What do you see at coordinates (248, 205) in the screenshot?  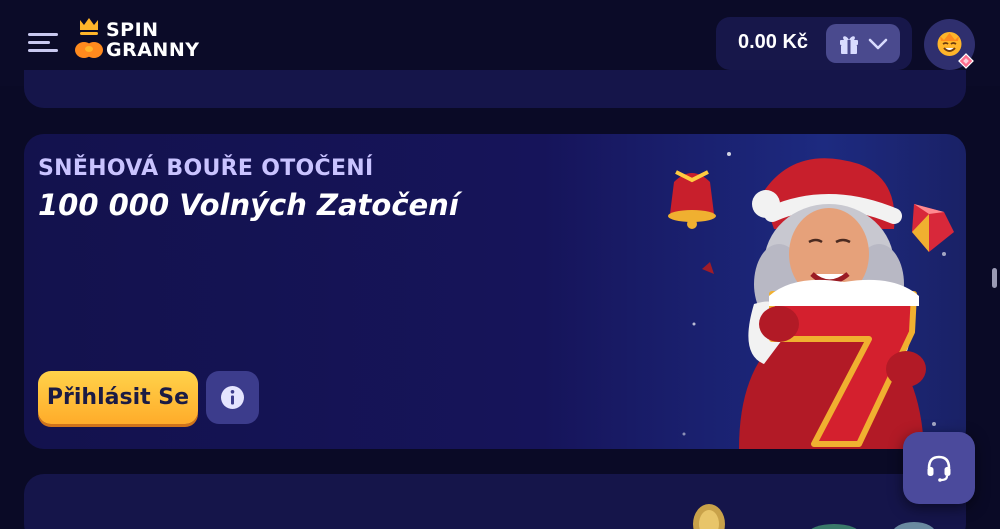 I see `promo-title: 100 000 Volných Zatočení` at bounding box center [248, 205].